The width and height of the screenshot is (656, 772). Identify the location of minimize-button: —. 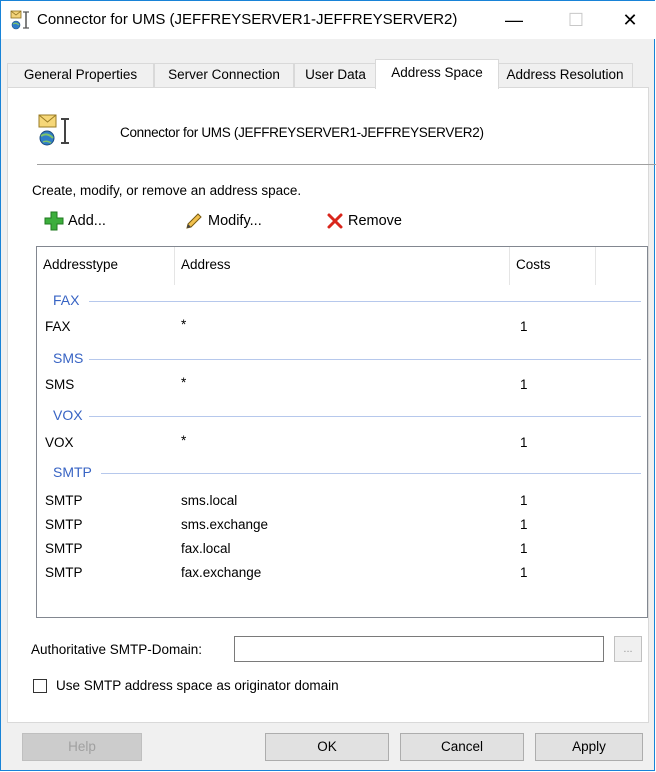
(514, 20).